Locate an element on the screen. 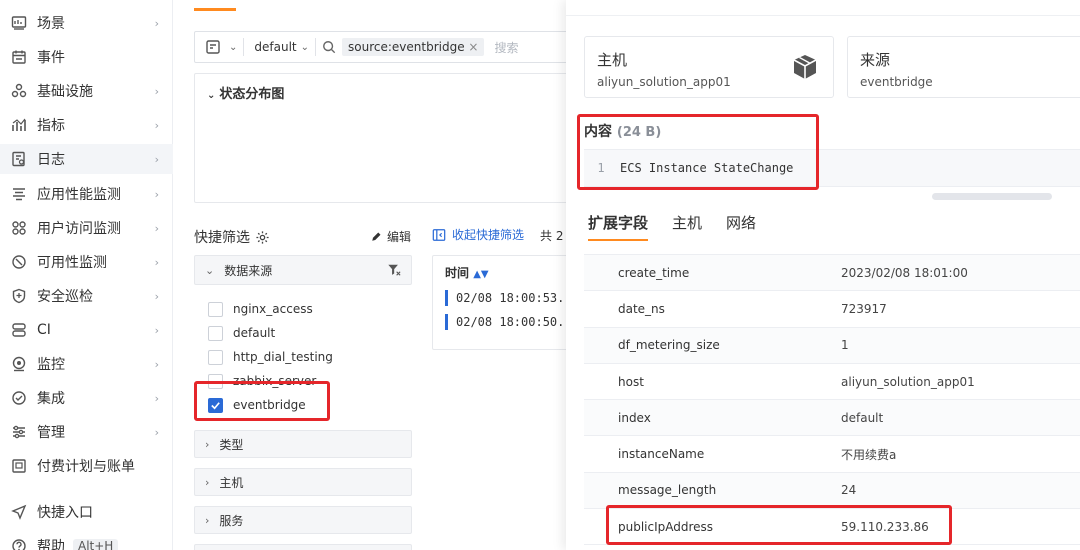  monitor-icon is located at coordinates (19, 364).